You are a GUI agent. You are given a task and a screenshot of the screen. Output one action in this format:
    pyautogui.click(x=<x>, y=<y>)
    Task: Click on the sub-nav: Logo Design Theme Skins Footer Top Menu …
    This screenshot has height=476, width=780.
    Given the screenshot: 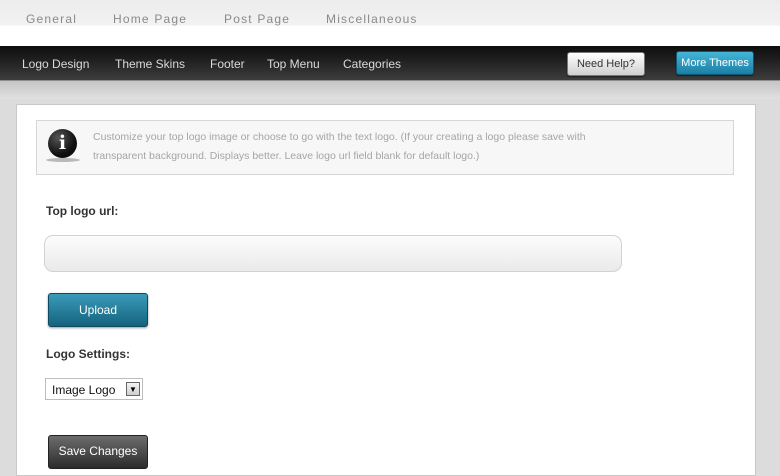 What is the action you would take?
    pyautogui.click(x=390, y=63)
    